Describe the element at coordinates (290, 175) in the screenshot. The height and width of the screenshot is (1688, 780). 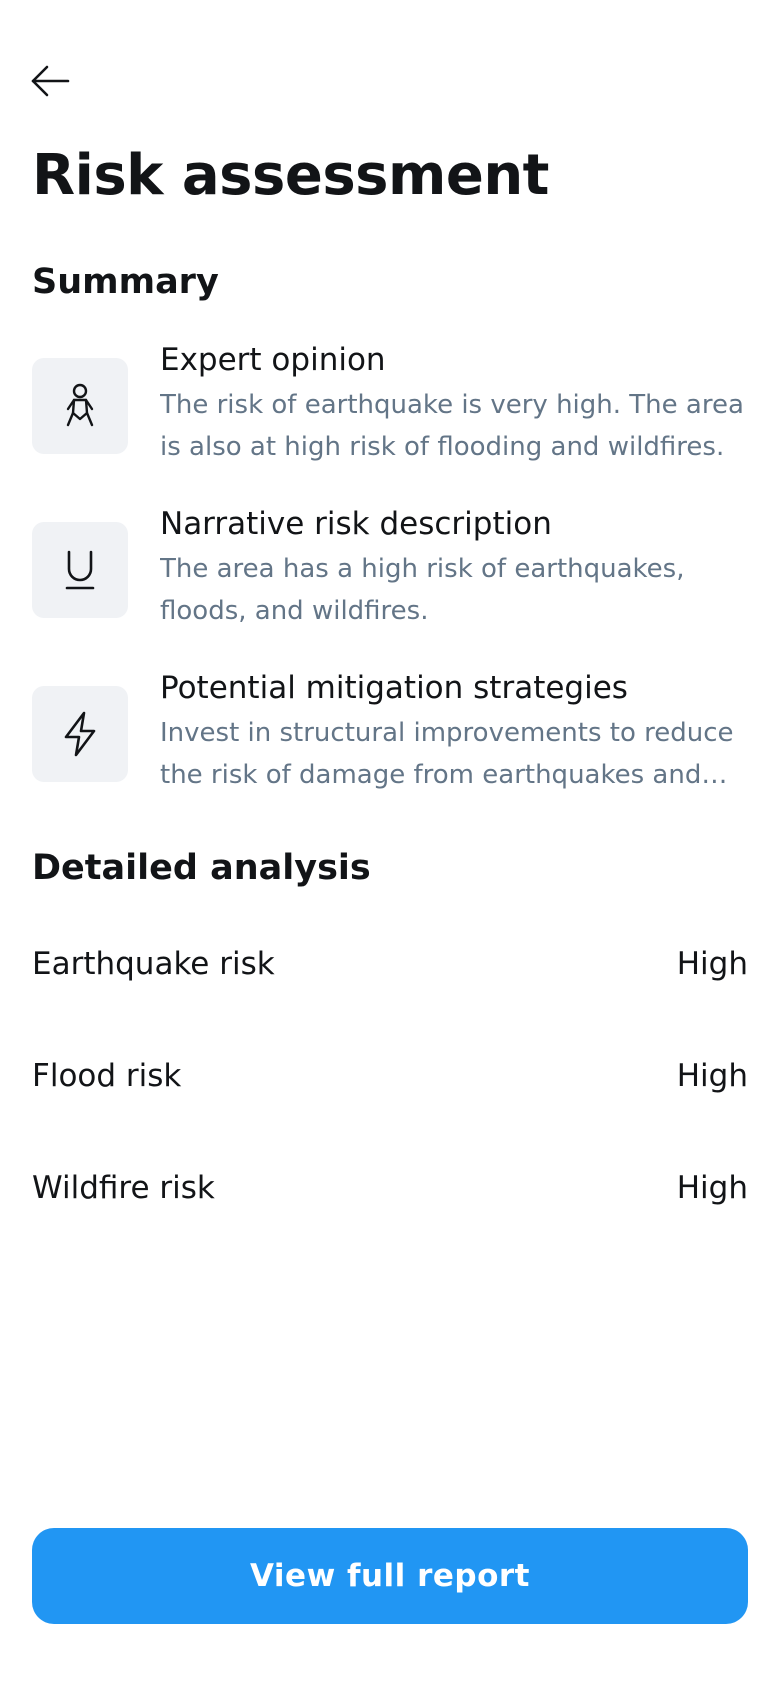
I see `page-title: Risk assessment` at that location.